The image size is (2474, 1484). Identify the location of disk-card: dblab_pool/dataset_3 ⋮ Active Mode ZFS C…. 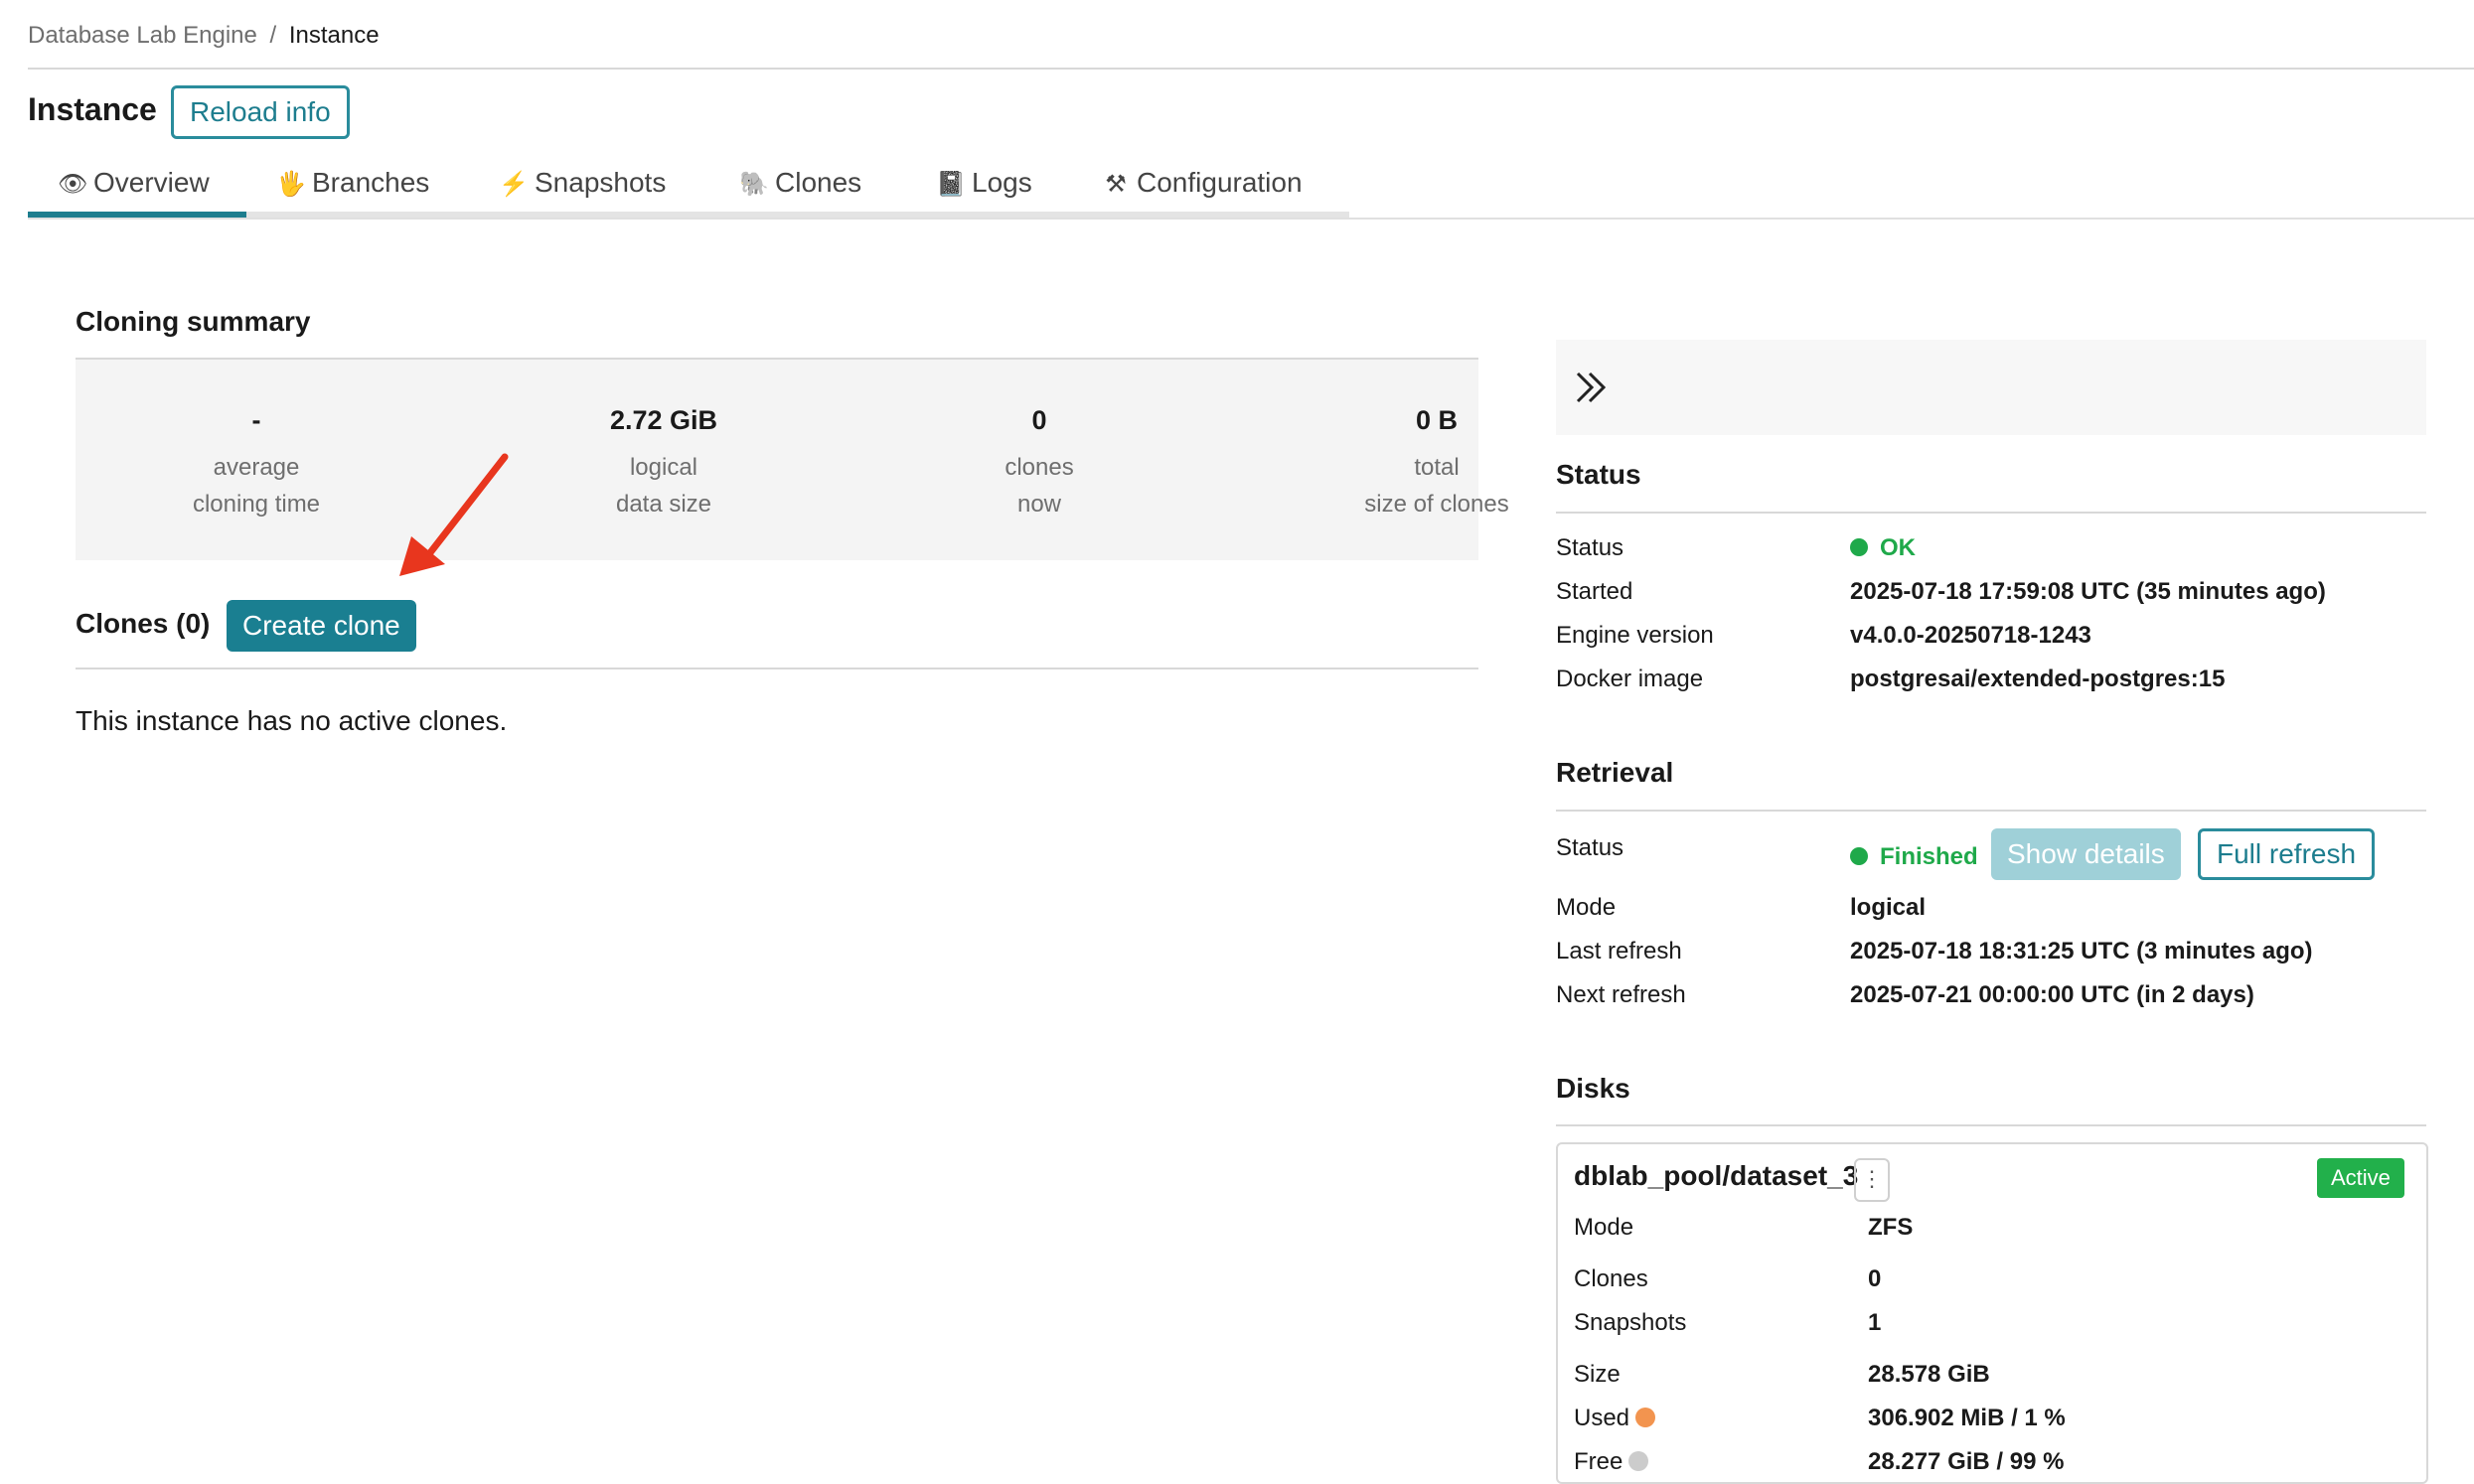
(1992, 1313).